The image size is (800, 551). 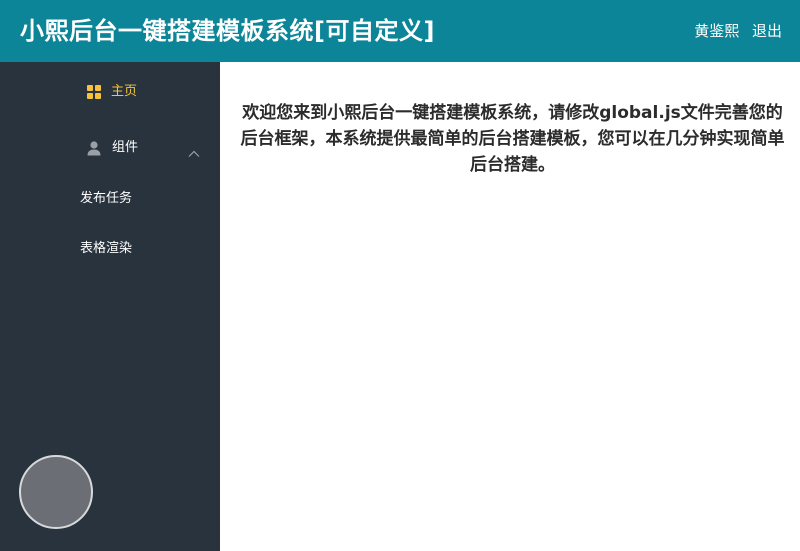 I want to click on floating-ball-button, so click(x=56, y=492).